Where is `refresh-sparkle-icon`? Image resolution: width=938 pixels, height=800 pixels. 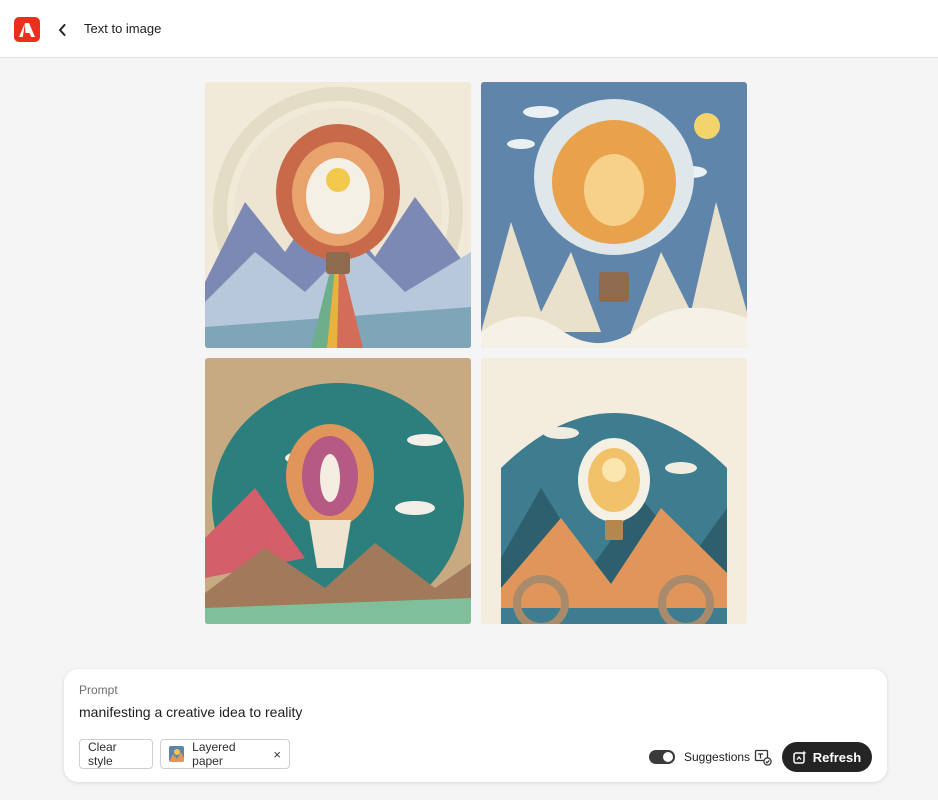
refresh-sparkle-icon is located at coordinates (800, 757).